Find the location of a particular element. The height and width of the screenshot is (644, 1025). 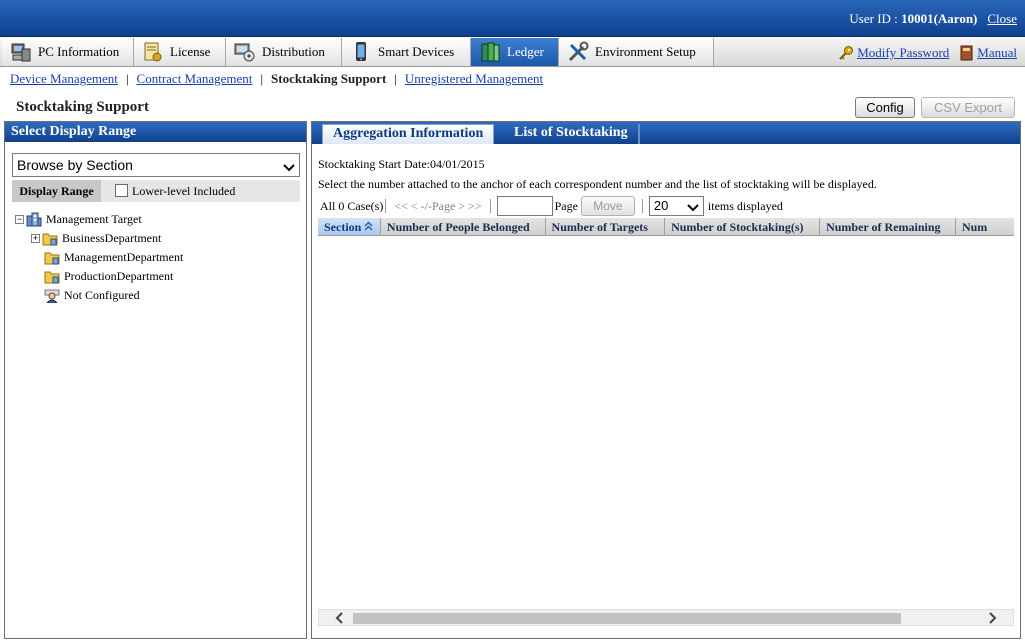

column-label: Section is located at coordinates (343, 227).